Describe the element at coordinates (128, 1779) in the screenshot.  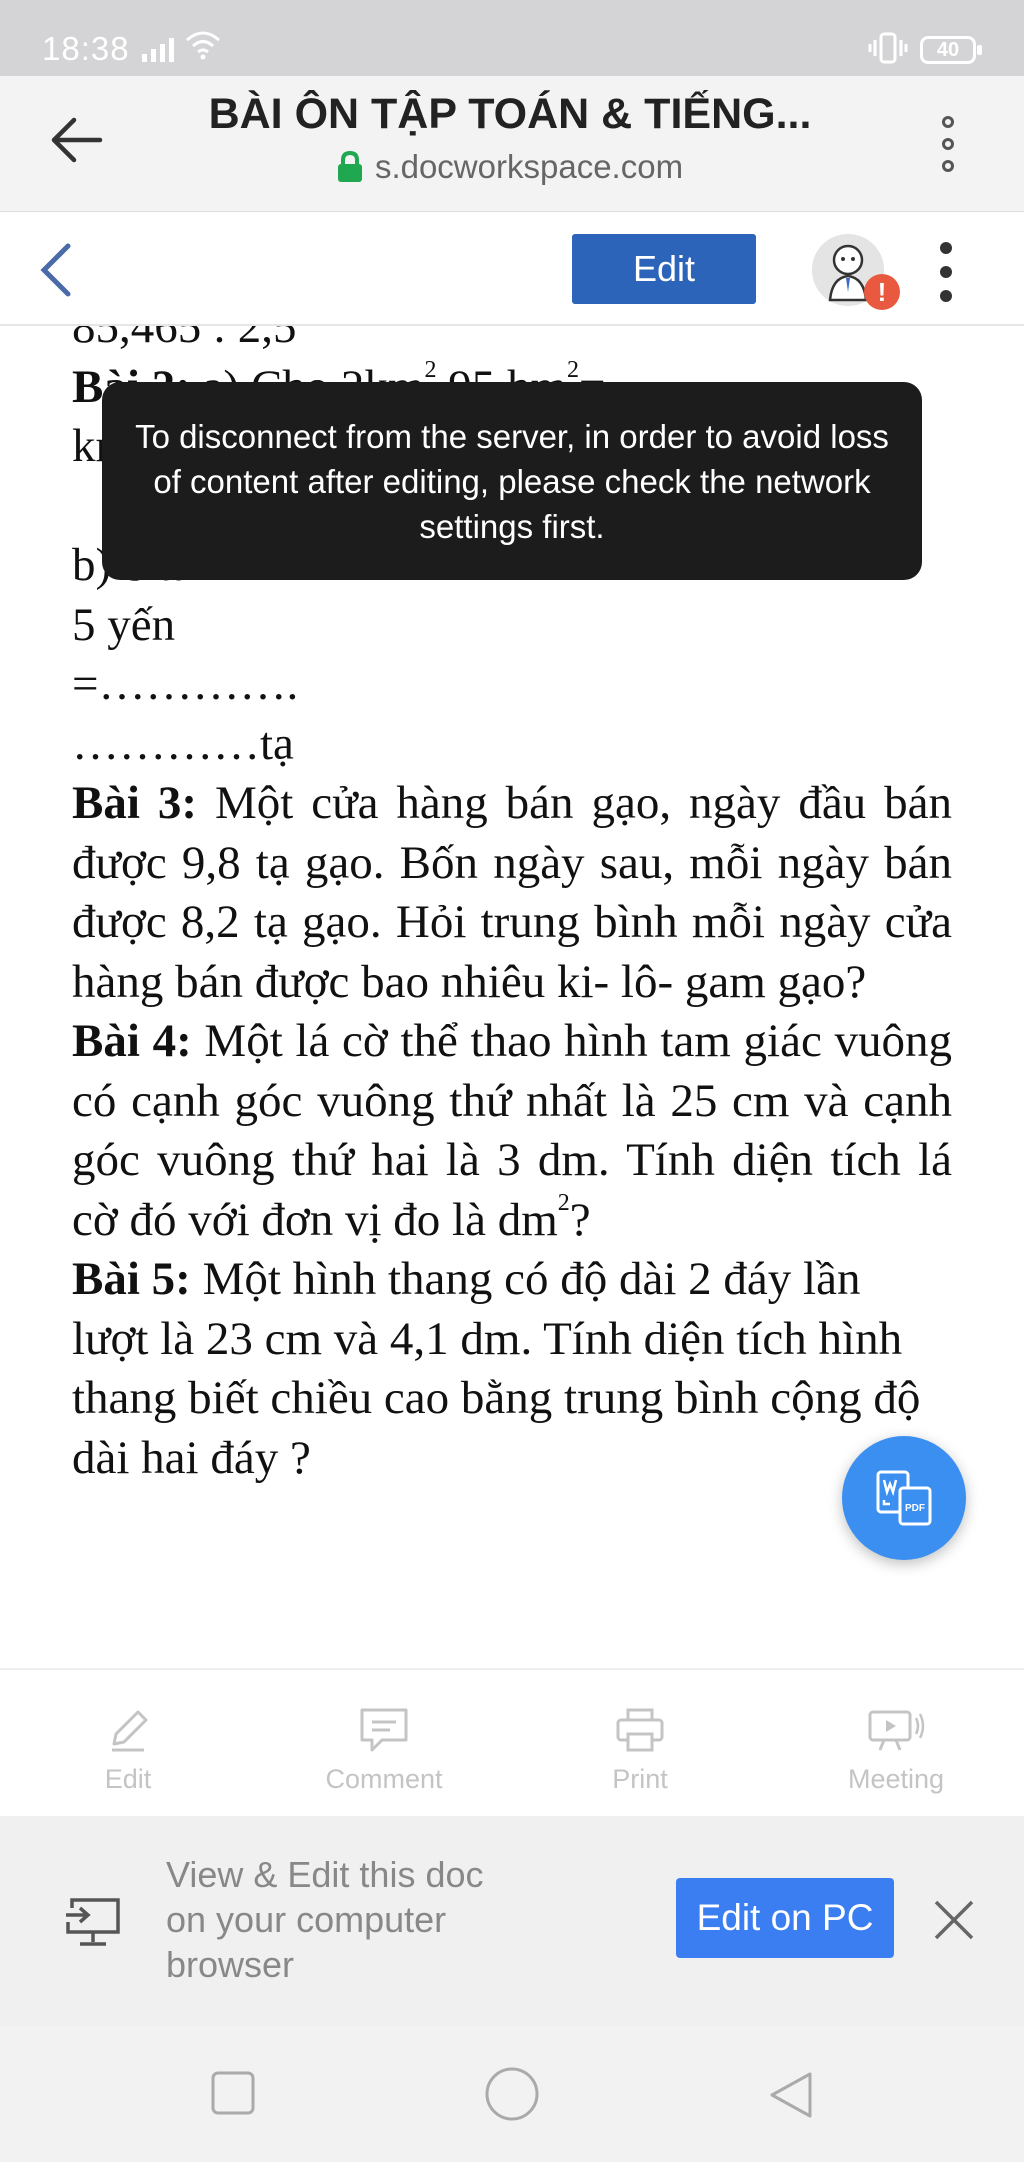
I see `edit-action-label: Edit` at that location.